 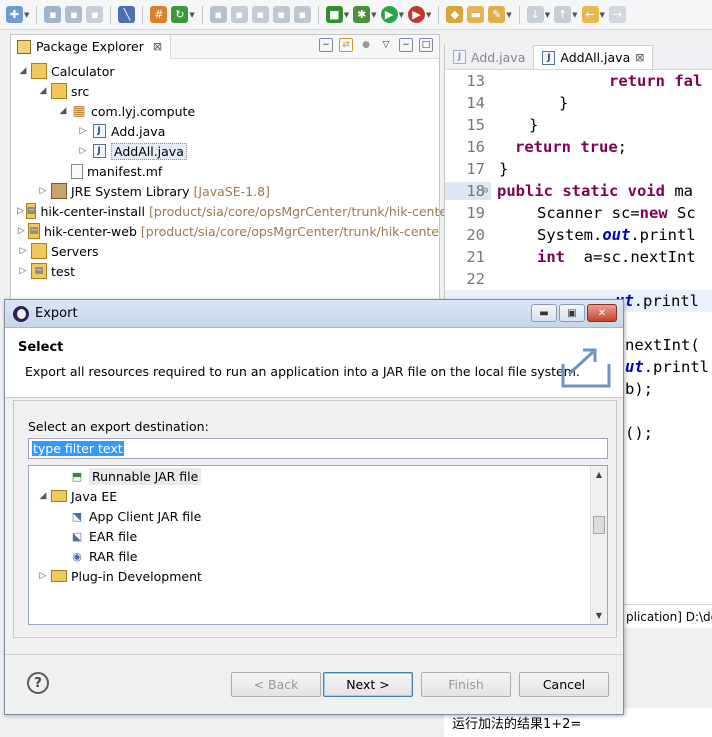 I want to click on tree-item-jre-library: ▷ JRE System Library [JavaSE-1.8], so click(x=225, y=191).